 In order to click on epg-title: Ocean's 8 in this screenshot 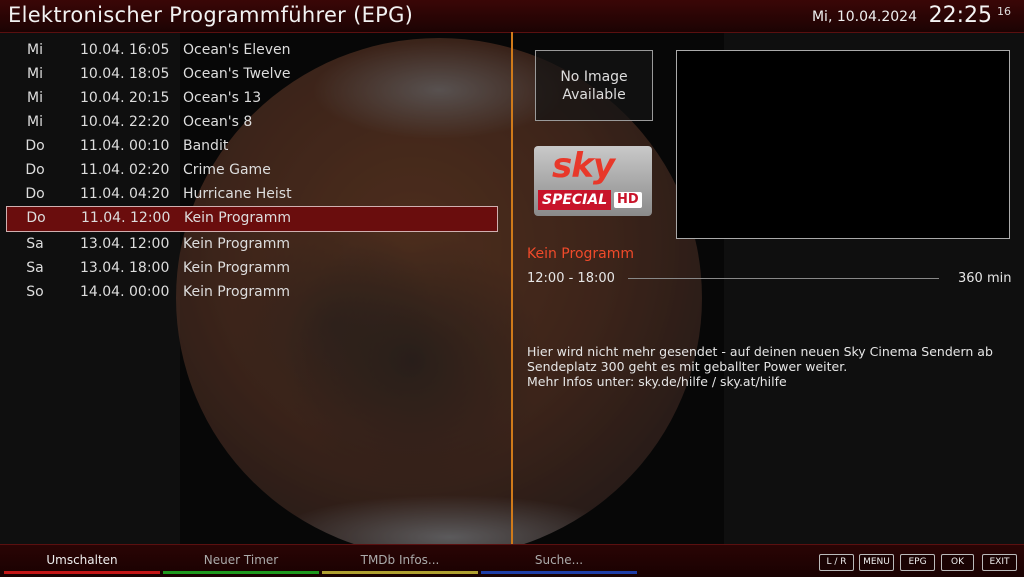, I will do `click(218, 122)`.